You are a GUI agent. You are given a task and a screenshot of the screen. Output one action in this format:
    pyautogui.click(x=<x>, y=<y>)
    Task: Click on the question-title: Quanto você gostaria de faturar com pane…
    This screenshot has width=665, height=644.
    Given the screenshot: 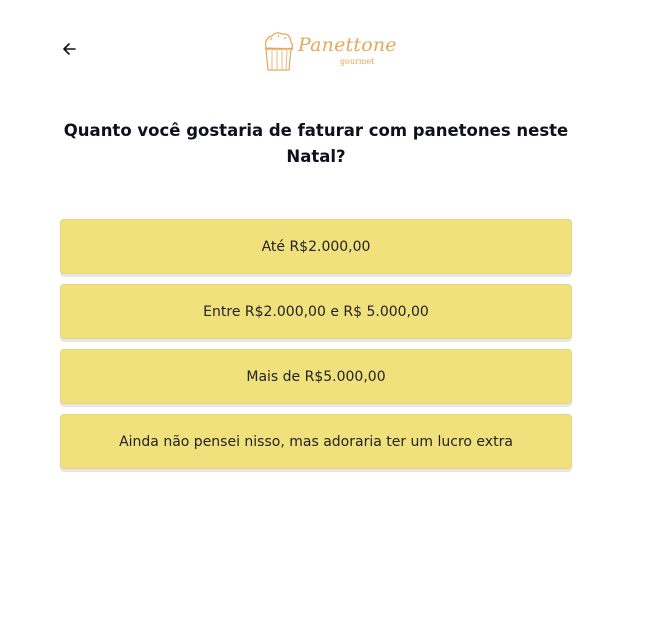 What is the action you would take?
    pyautogui.click(x=316, y=143)
    